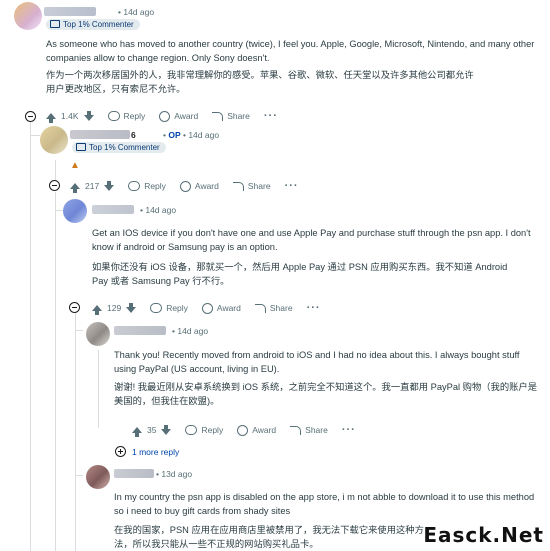 This screenshot has width=550, height=551. I want to click on vote-count: 217, so click(92, 186).